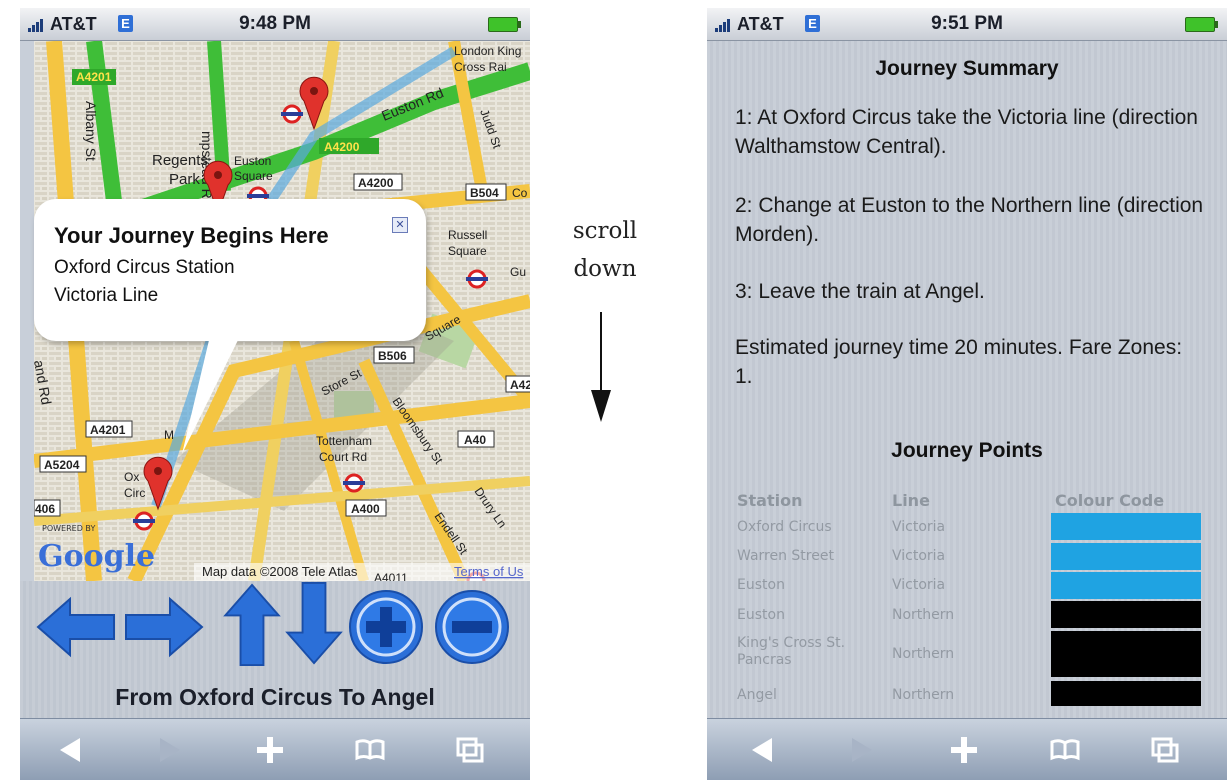 The width and height of the screenshot is (1230, 781). I want to click on scroll-hint-line2: down, so click(605, 269).